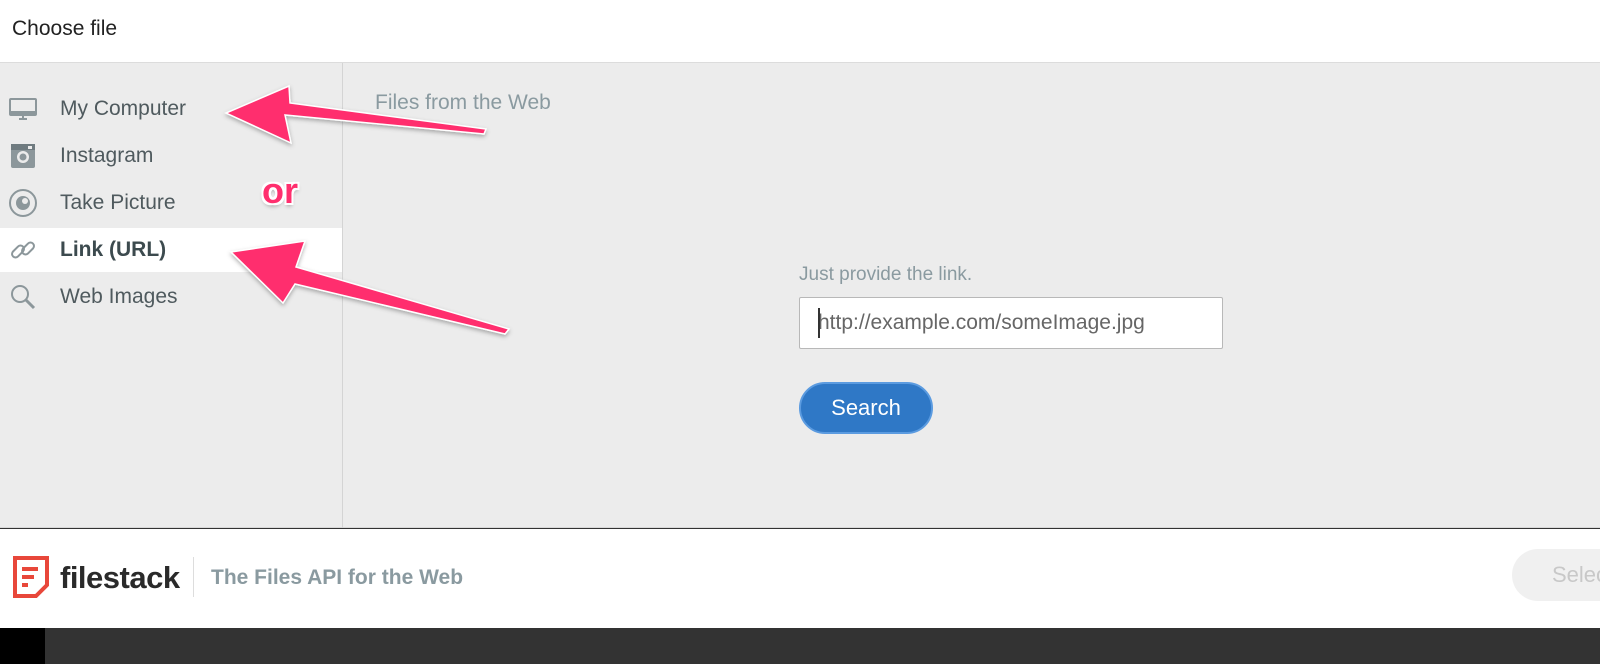 Image resolution: width=1600 pixels, height=664 pixels. I want to click on brand-tagline: The Files API for the Web, so click(337, 577).